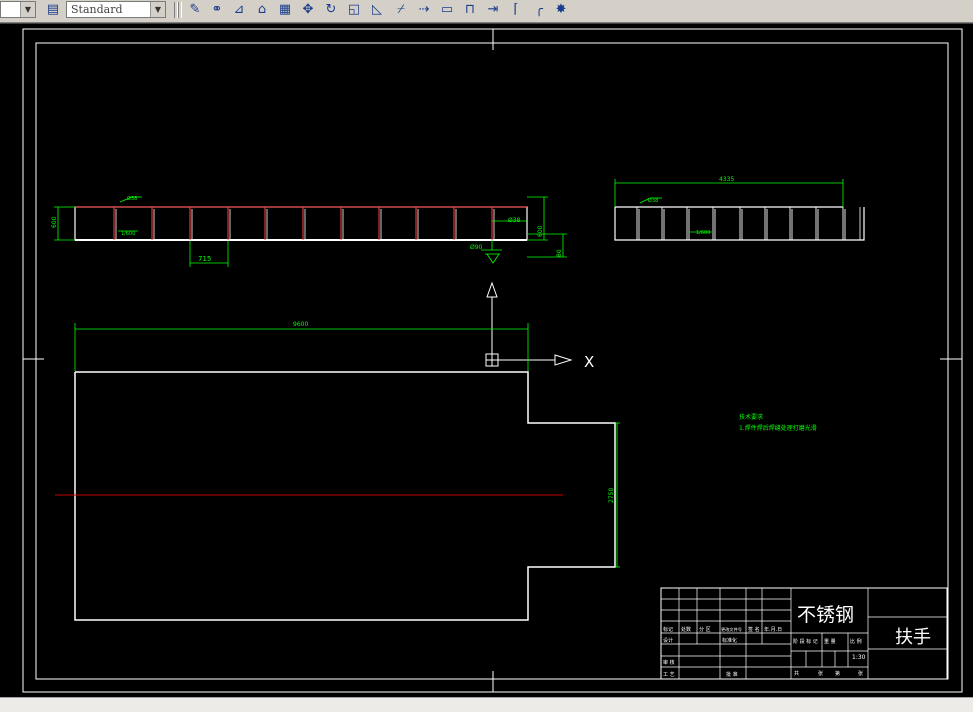 The width and height of the screenshot is (973, 712). I want to click on tb-stage-scale: 比 例, so click(856, 641).